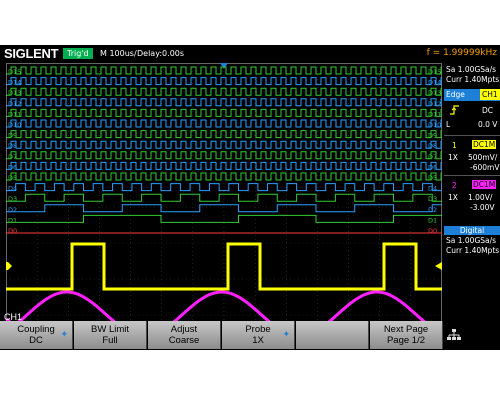 The image size is (500, 400). What do you see at coordinates (224, 176) in the screenshot?
I see `digital-trace-d5` at bounding box center [224, 176].